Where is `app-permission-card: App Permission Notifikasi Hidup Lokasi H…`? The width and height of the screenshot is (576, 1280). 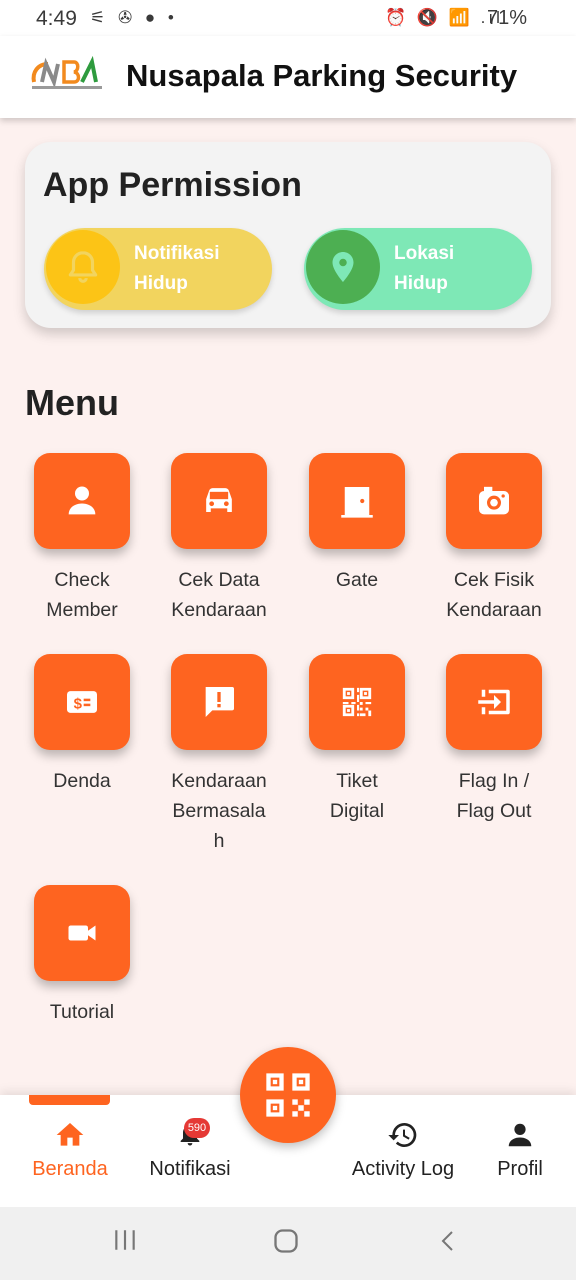 app-permission-card: App Permission Notifikasi Hidup Lokasi H… is located at coordinates (288, 235).